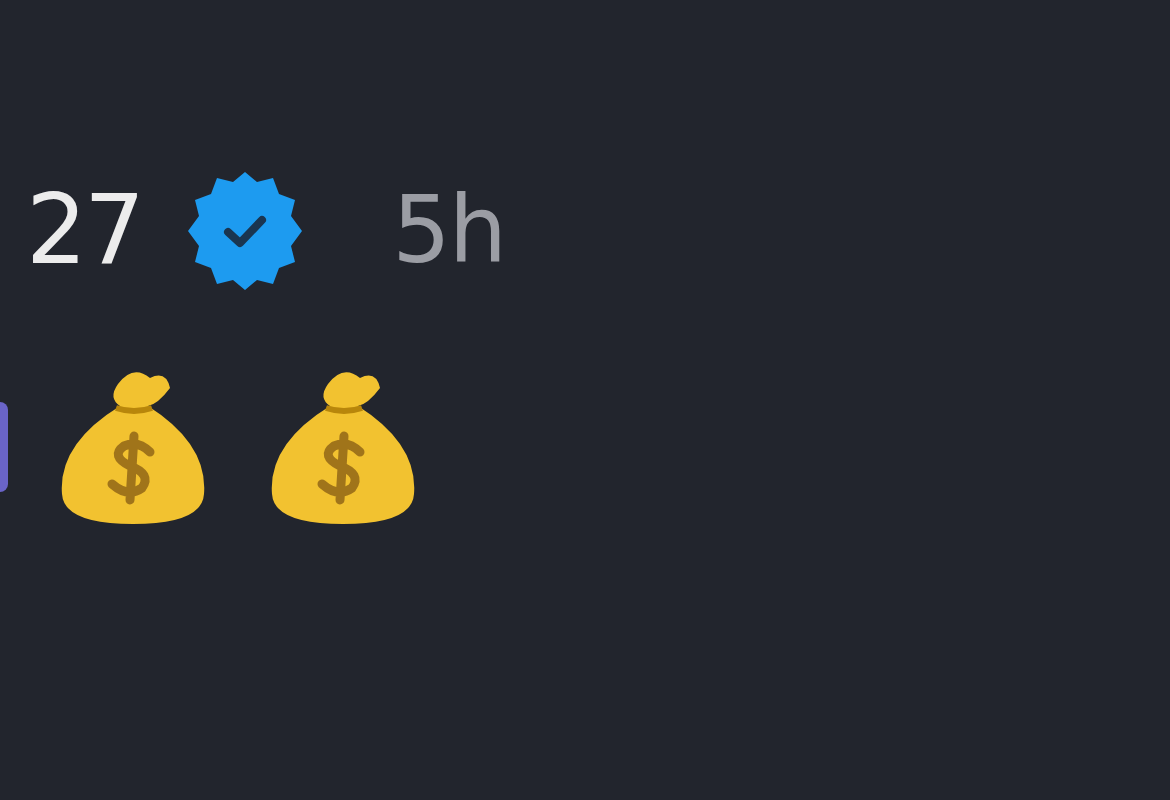 The width and height of the screenshot is (1170, 800). I want to click on post-time: 5h, so click(448, 231).